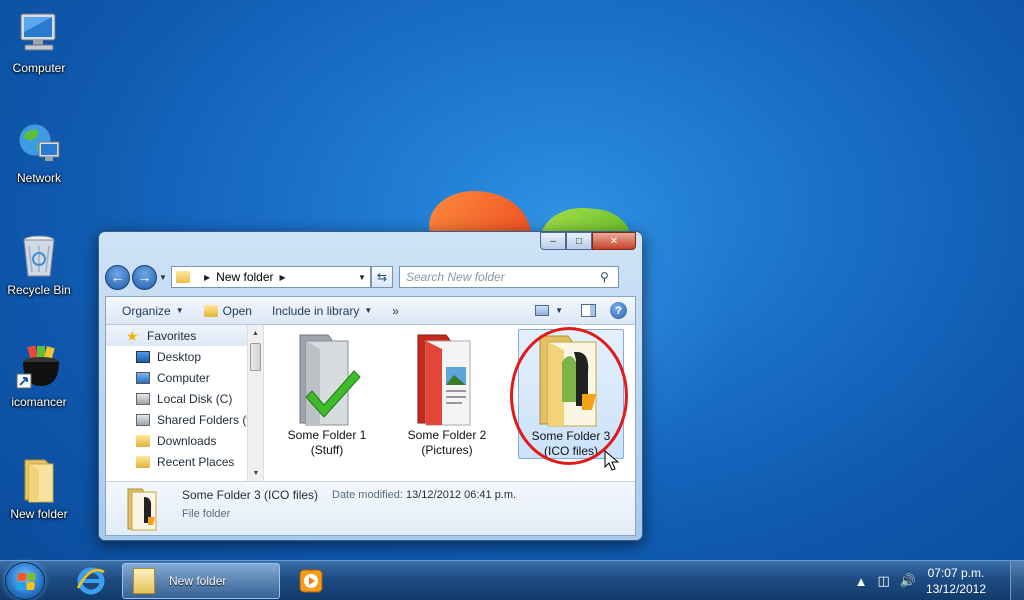 The height and width of the screenshot is (600, 1024). I want to click on sidebar-item-recent-places: Recent Places, so click(184, 461).